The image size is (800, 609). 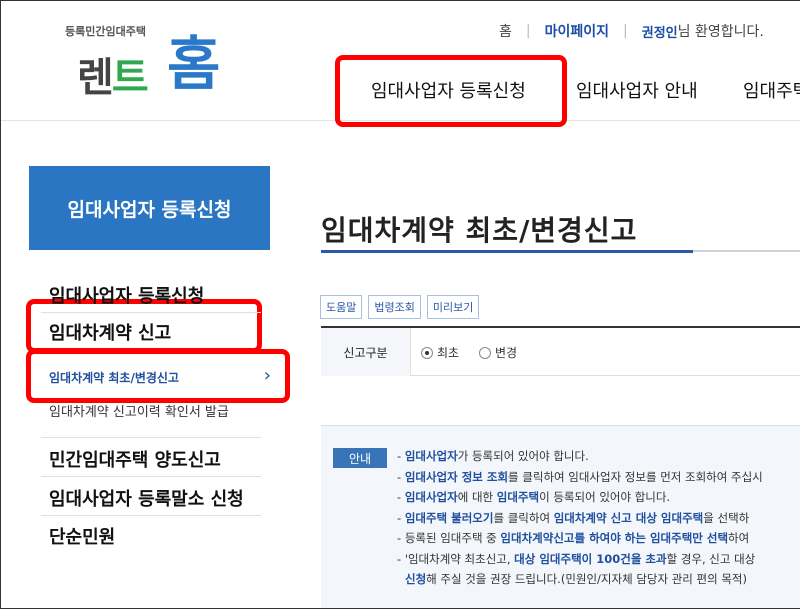 I want to click on radio-initial-label: 최초, so click(x=448, y=353).